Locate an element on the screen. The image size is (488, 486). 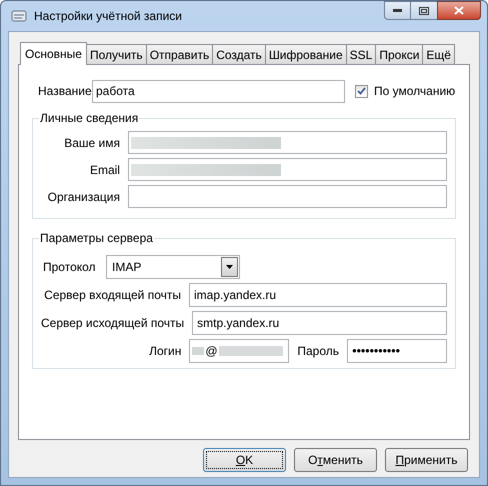
dropdown-value: IMAP is located at coordinates (127, 267).